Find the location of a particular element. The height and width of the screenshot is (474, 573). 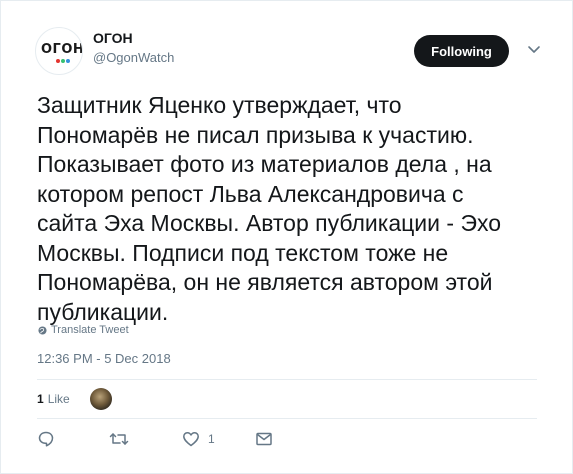

tweet-actions: 1 is located at coordinates (167, 439).